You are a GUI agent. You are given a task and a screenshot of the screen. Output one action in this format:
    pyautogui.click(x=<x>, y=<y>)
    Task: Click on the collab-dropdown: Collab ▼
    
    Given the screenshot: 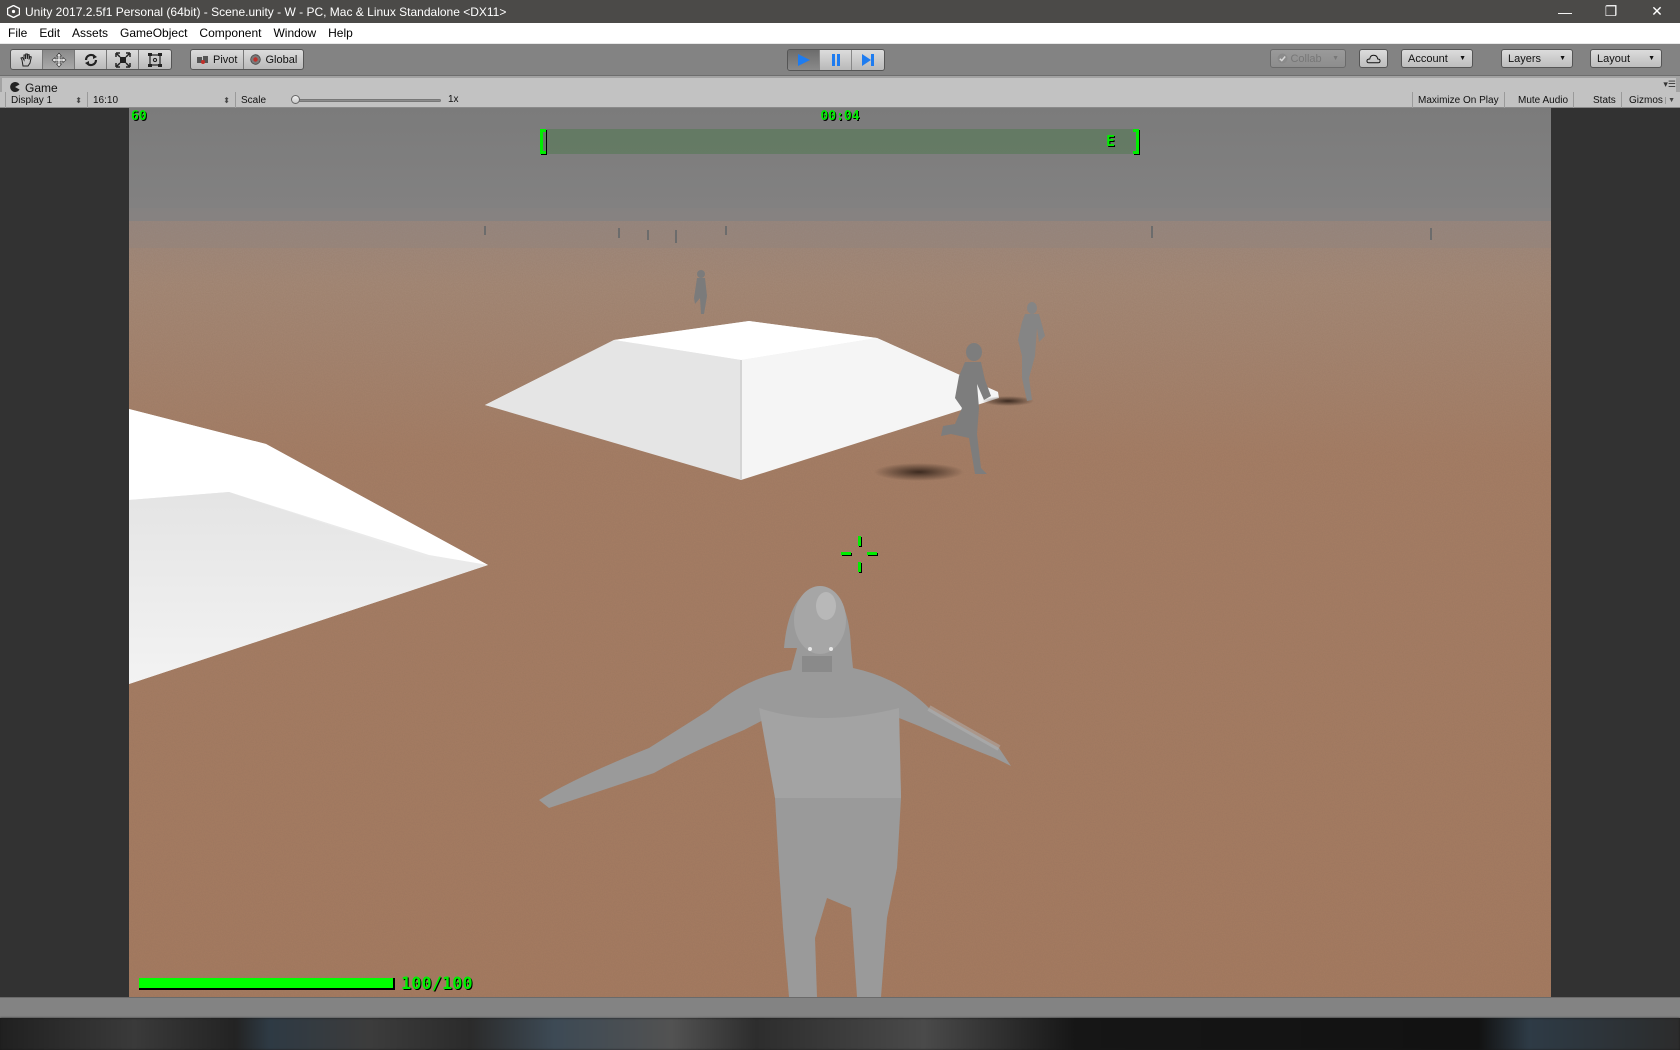 What is the action you would take?
    pyautogui.click(x=1308, y=58)
    